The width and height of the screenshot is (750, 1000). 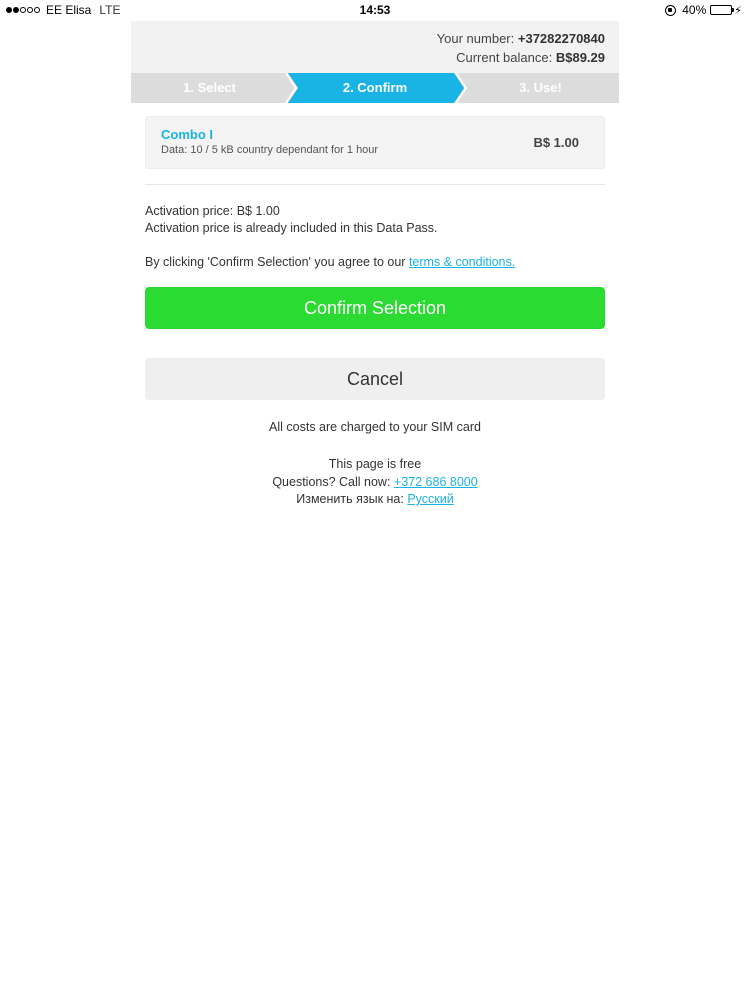 I want to click on clock: 14:53, so click(x=375, y=10).